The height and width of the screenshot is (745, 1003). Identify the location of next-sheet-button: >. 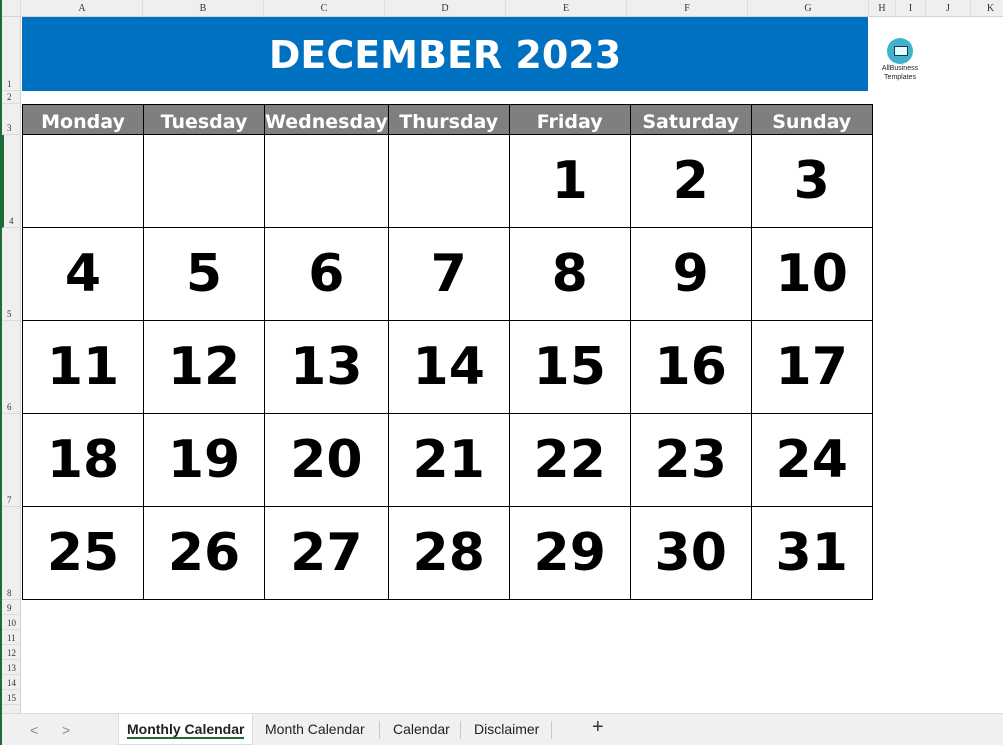
(66, 730).